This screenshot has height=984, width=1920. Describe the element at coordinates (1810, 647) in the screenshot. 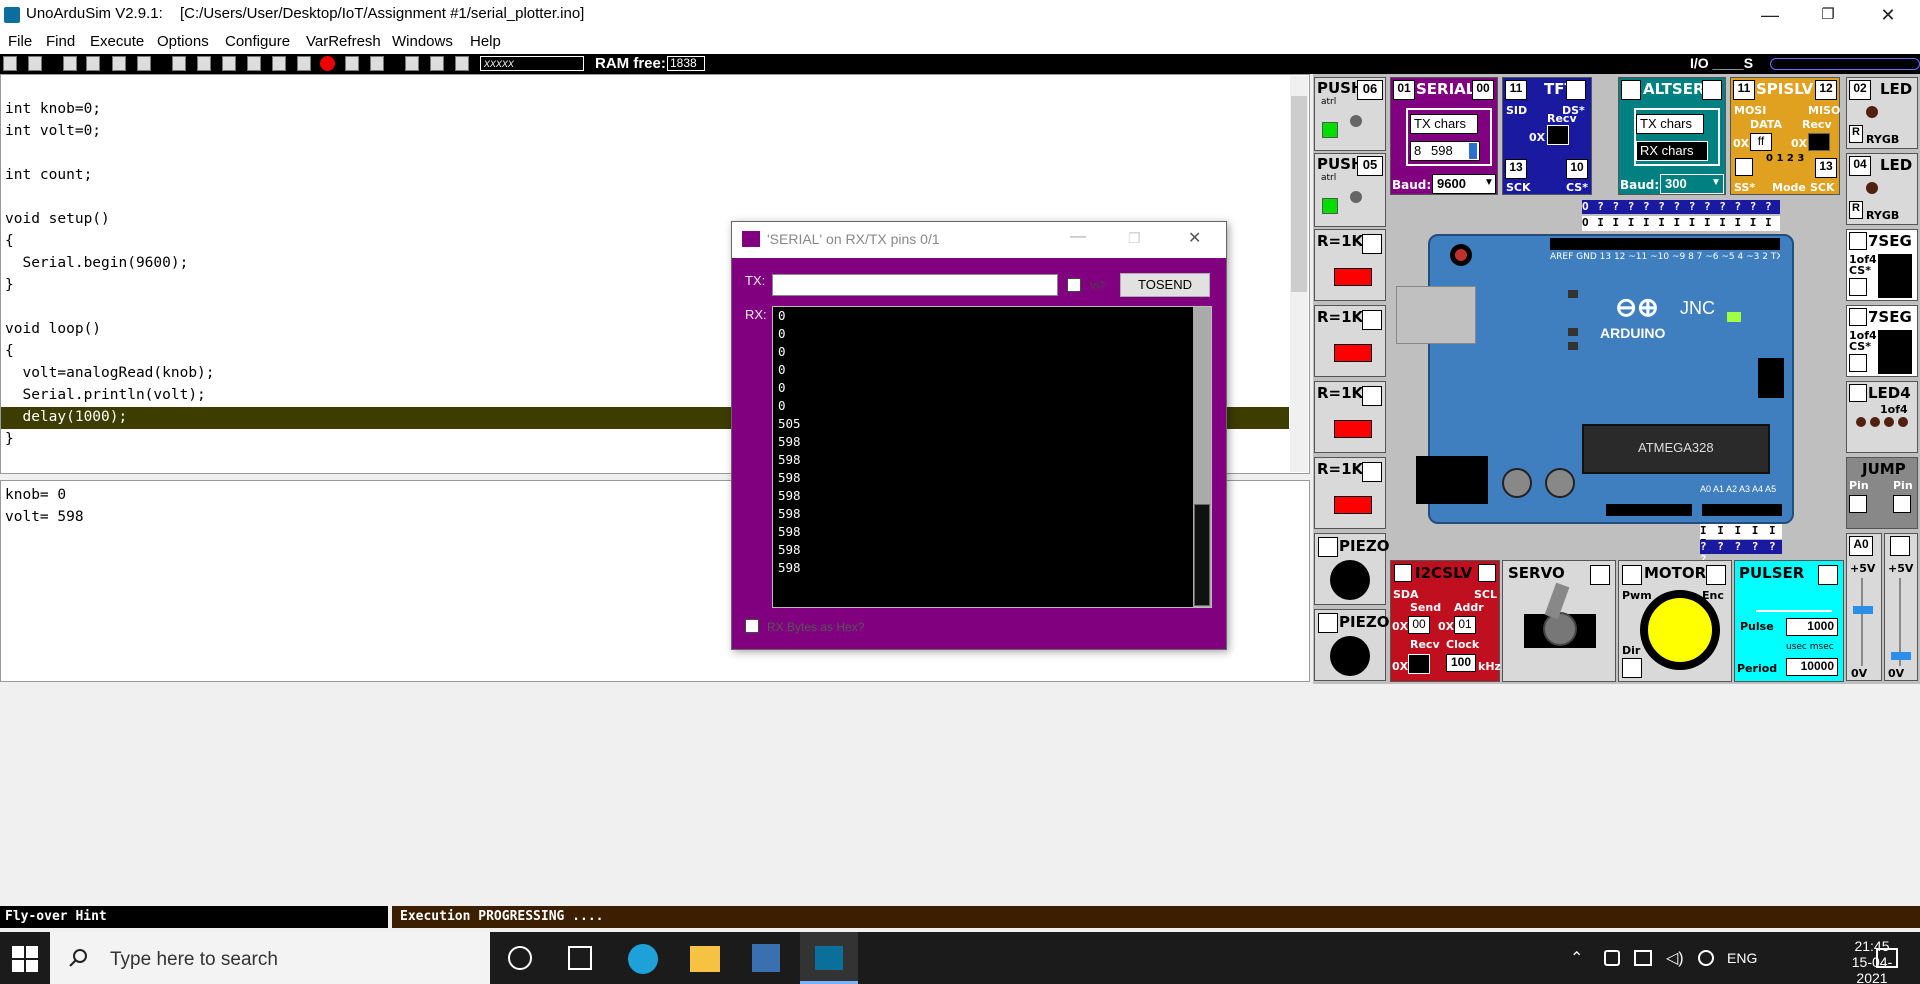

I see `pulser-units: usec msec` at that location.